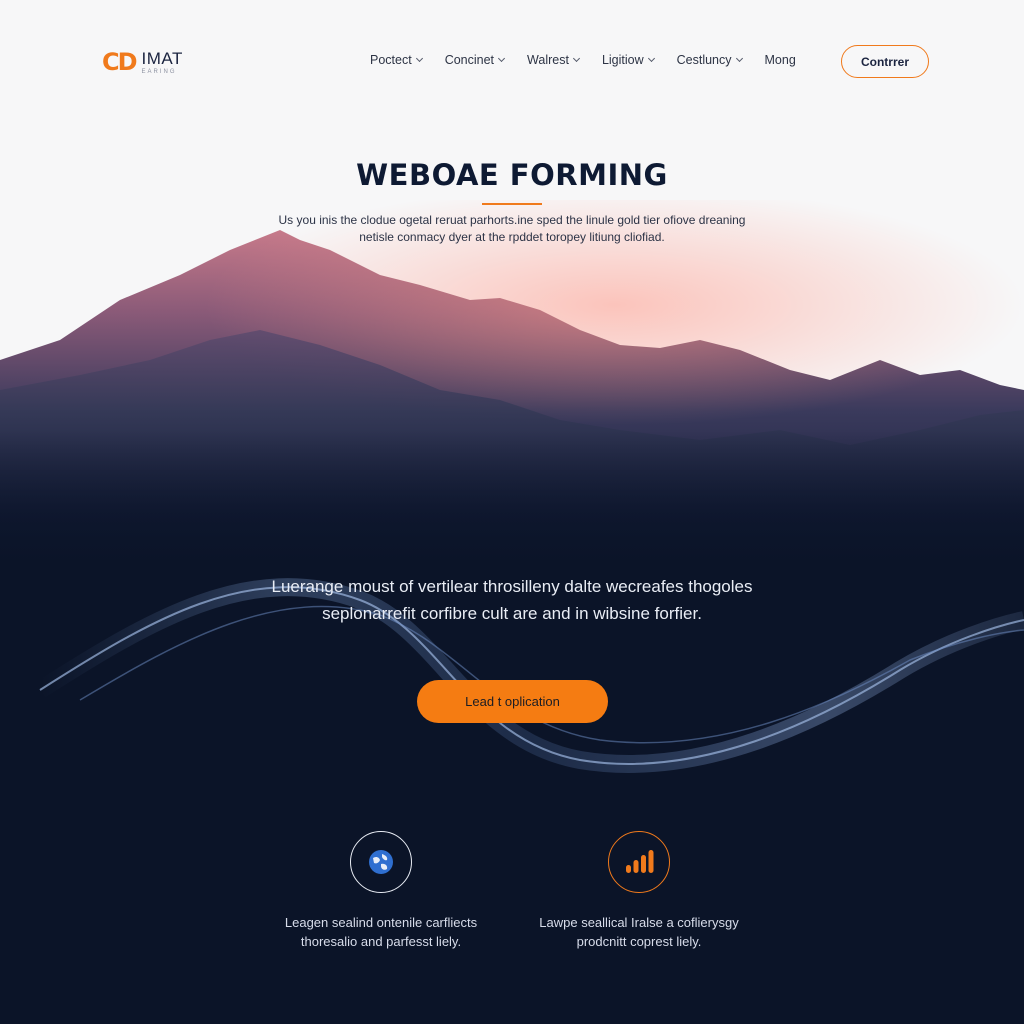 This screenshot has width=1024, height=1024. Describe the element at coordinates (469, 60) in the screenshot. I see `nav-item-label: Concinet` at that location.